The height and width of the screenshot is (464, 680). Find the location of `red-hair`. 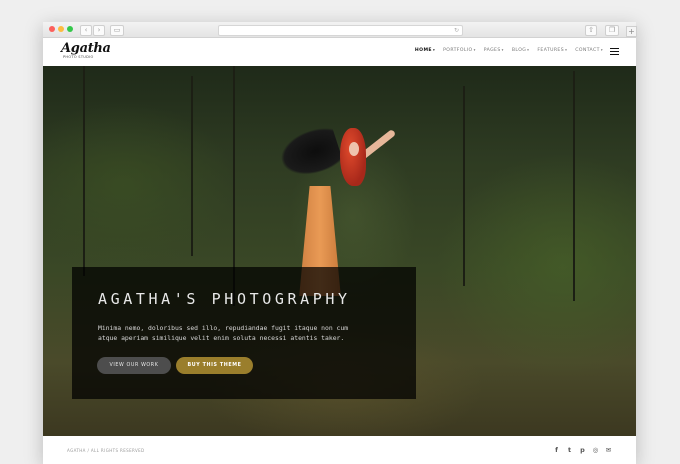

red-hair is located at coordinates (353, 157).